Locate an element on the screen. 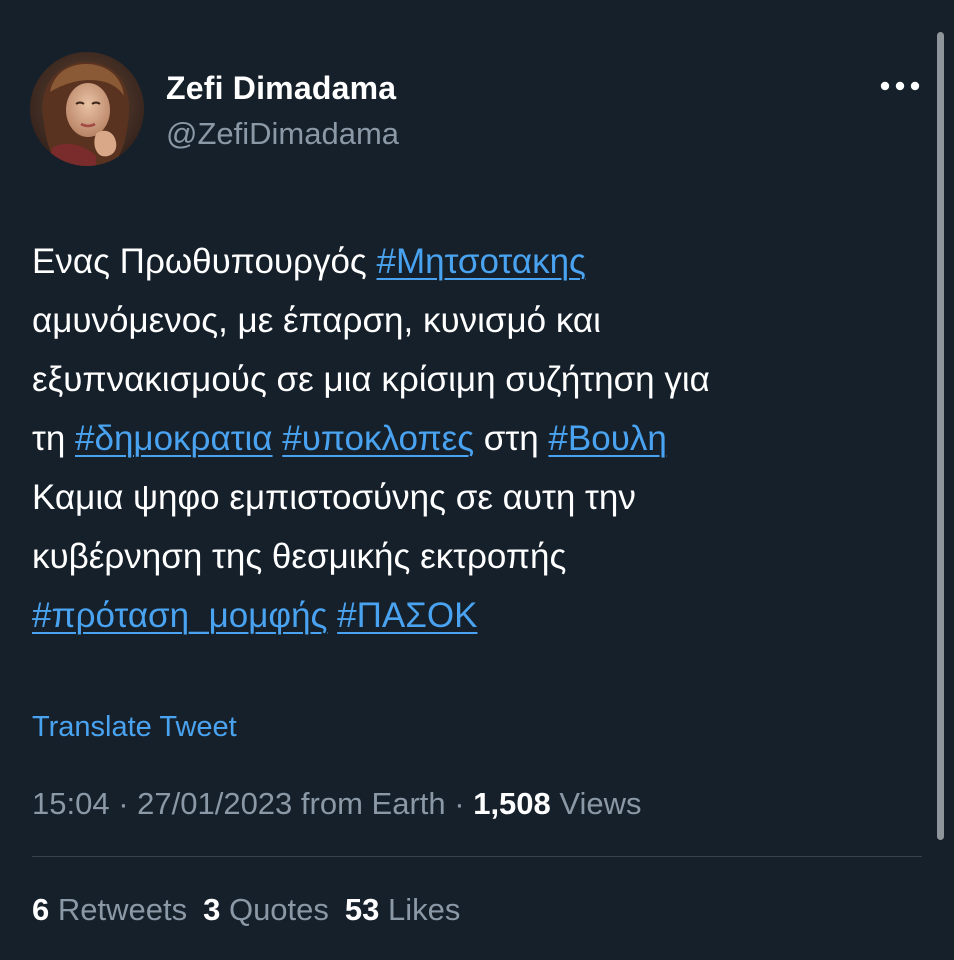 The image size is (954, 960). tweet-line: αμυνόμενος, με έπαρση, κυνισμό και is located at coordinates (472, 320).